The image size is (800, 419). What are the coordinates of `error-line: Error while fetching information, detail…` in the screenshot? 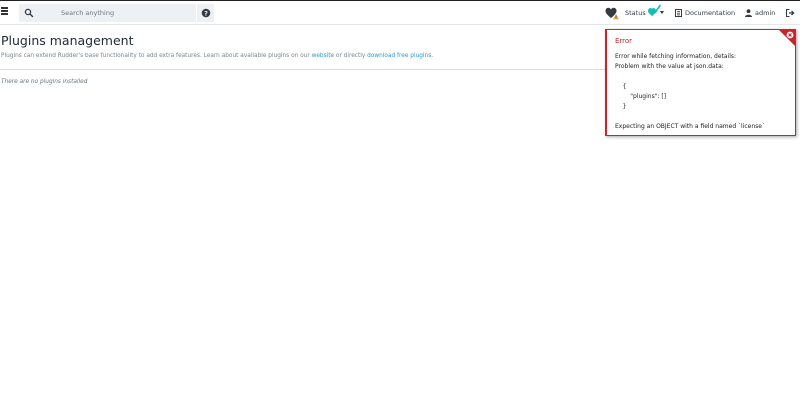 It's located at (676, 56).